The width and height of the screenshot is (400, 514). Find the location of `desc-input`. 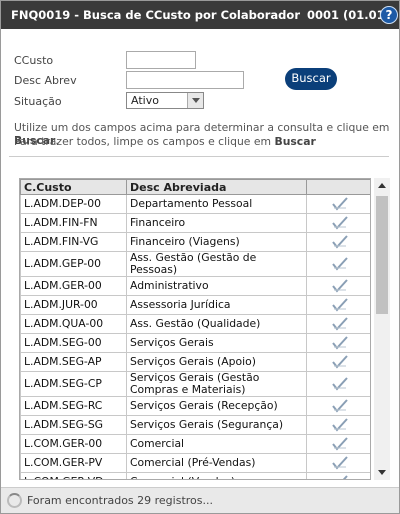

desc-input is located at coordinates (185, 80).